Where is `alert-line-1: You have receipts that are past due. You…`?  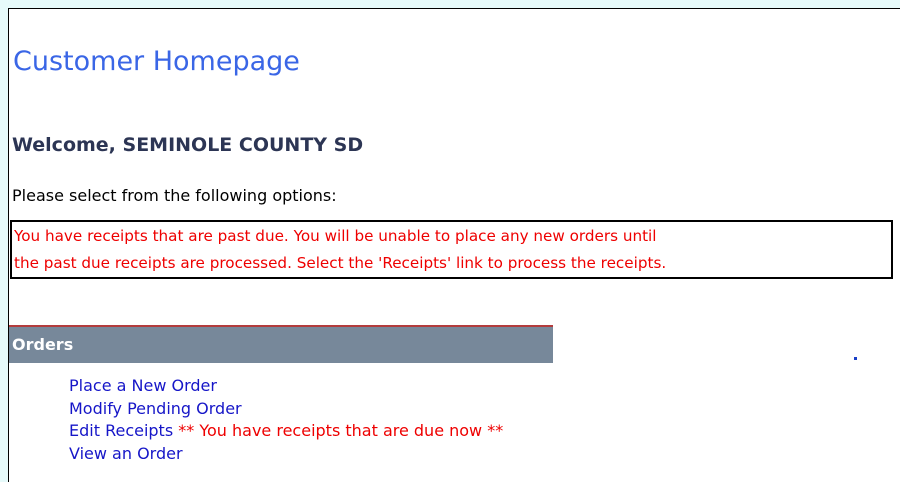
alert-line-1: You have receipts that are past due. You… is located at coordinates (335, 236).